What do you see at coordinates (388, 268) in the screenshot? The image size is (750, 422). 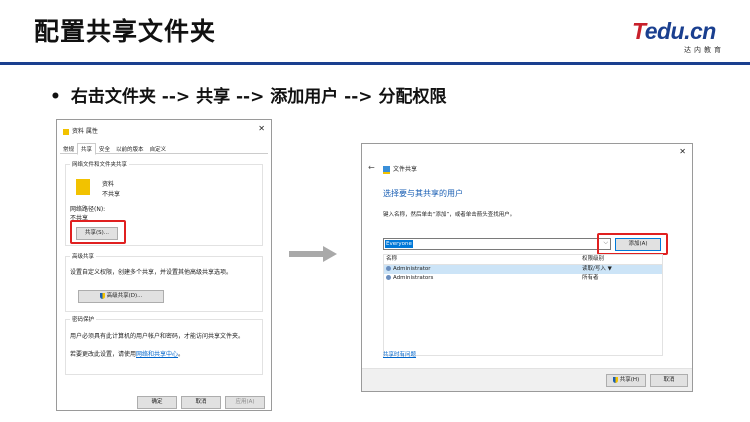 I see `user-icon` at bounding box center [388, 268].